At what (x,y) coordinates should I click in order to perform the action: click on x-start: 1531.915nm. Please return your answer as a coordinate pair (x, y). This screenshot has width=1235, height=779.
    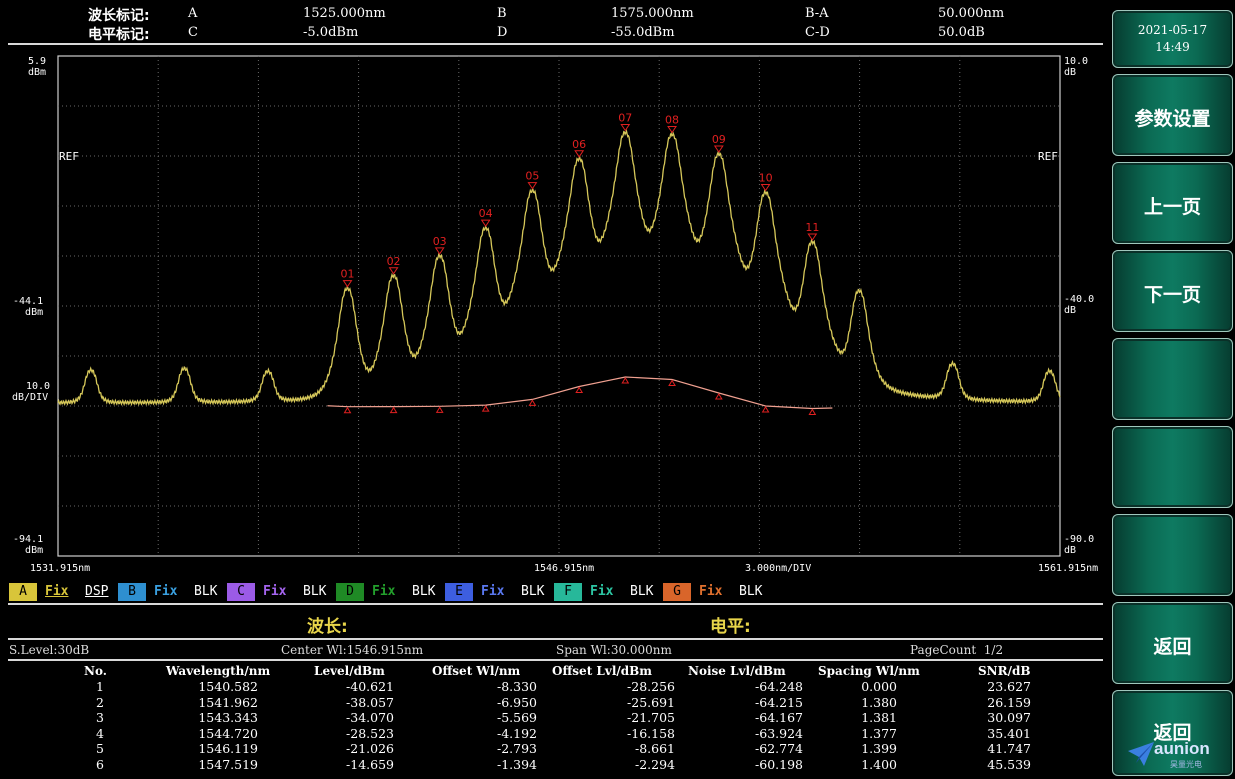
    Looking at the image, I should click on (60, 568).